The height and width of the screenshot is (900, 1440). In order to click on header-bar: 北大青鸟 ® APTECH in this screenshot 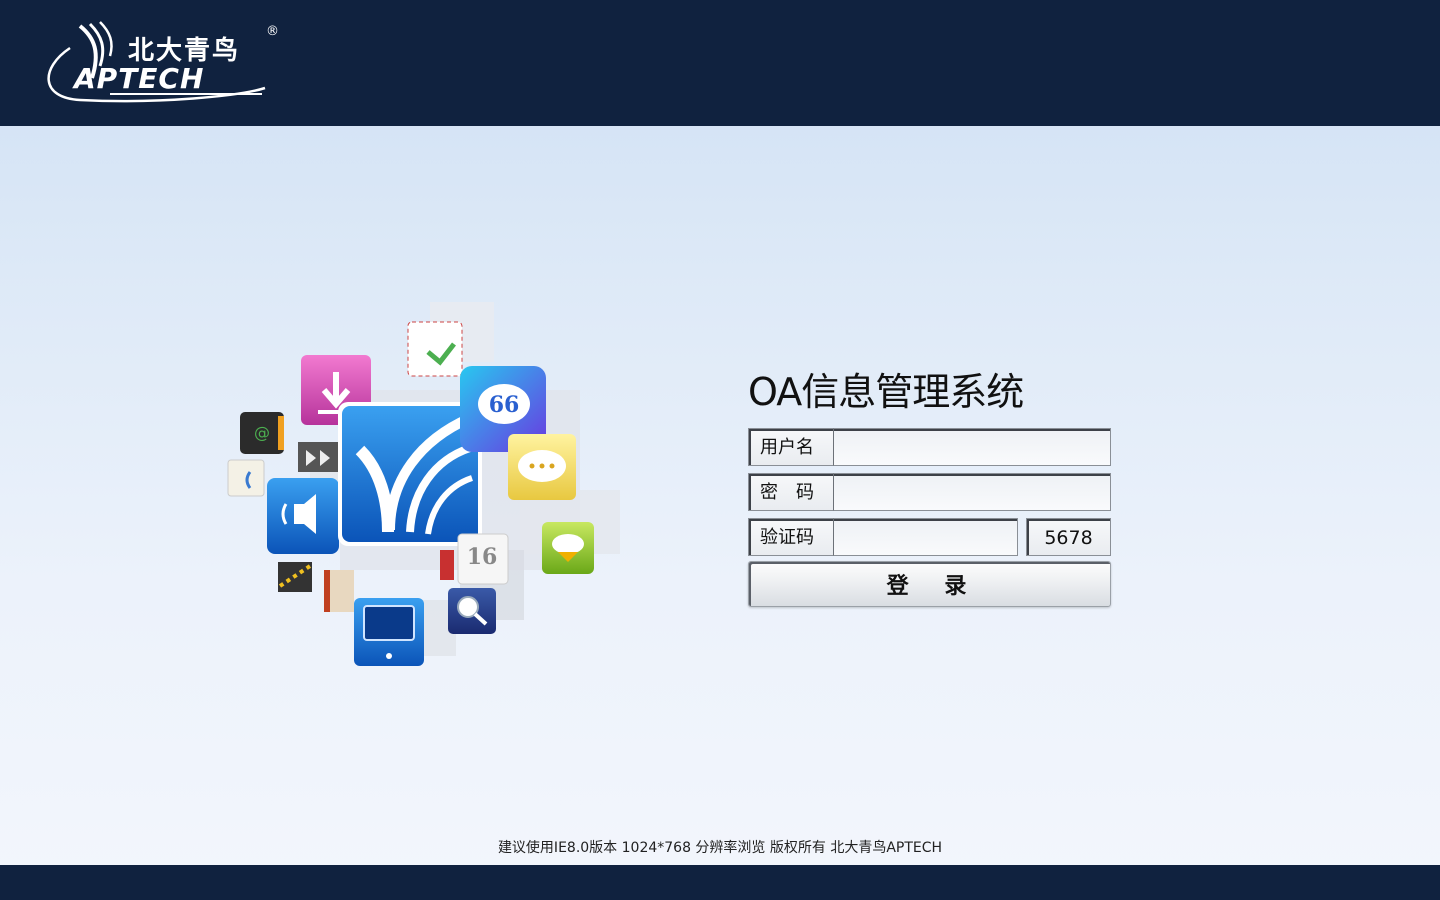, I will do `click(720, 63)`.